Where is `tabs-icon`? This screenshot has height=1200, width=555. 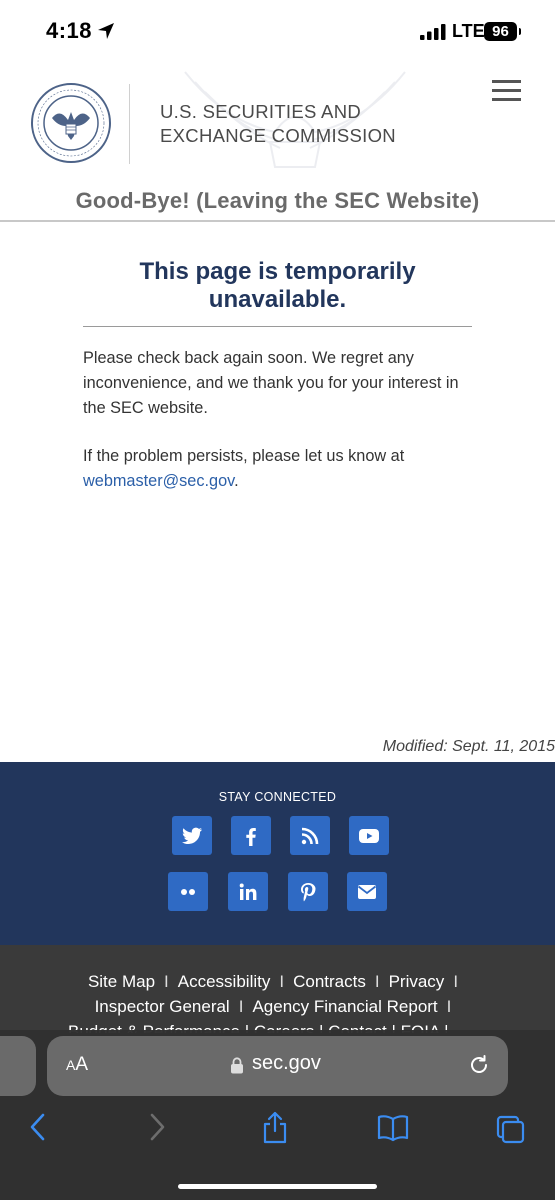 tabs-icon is located at coordinates (510, 1127).